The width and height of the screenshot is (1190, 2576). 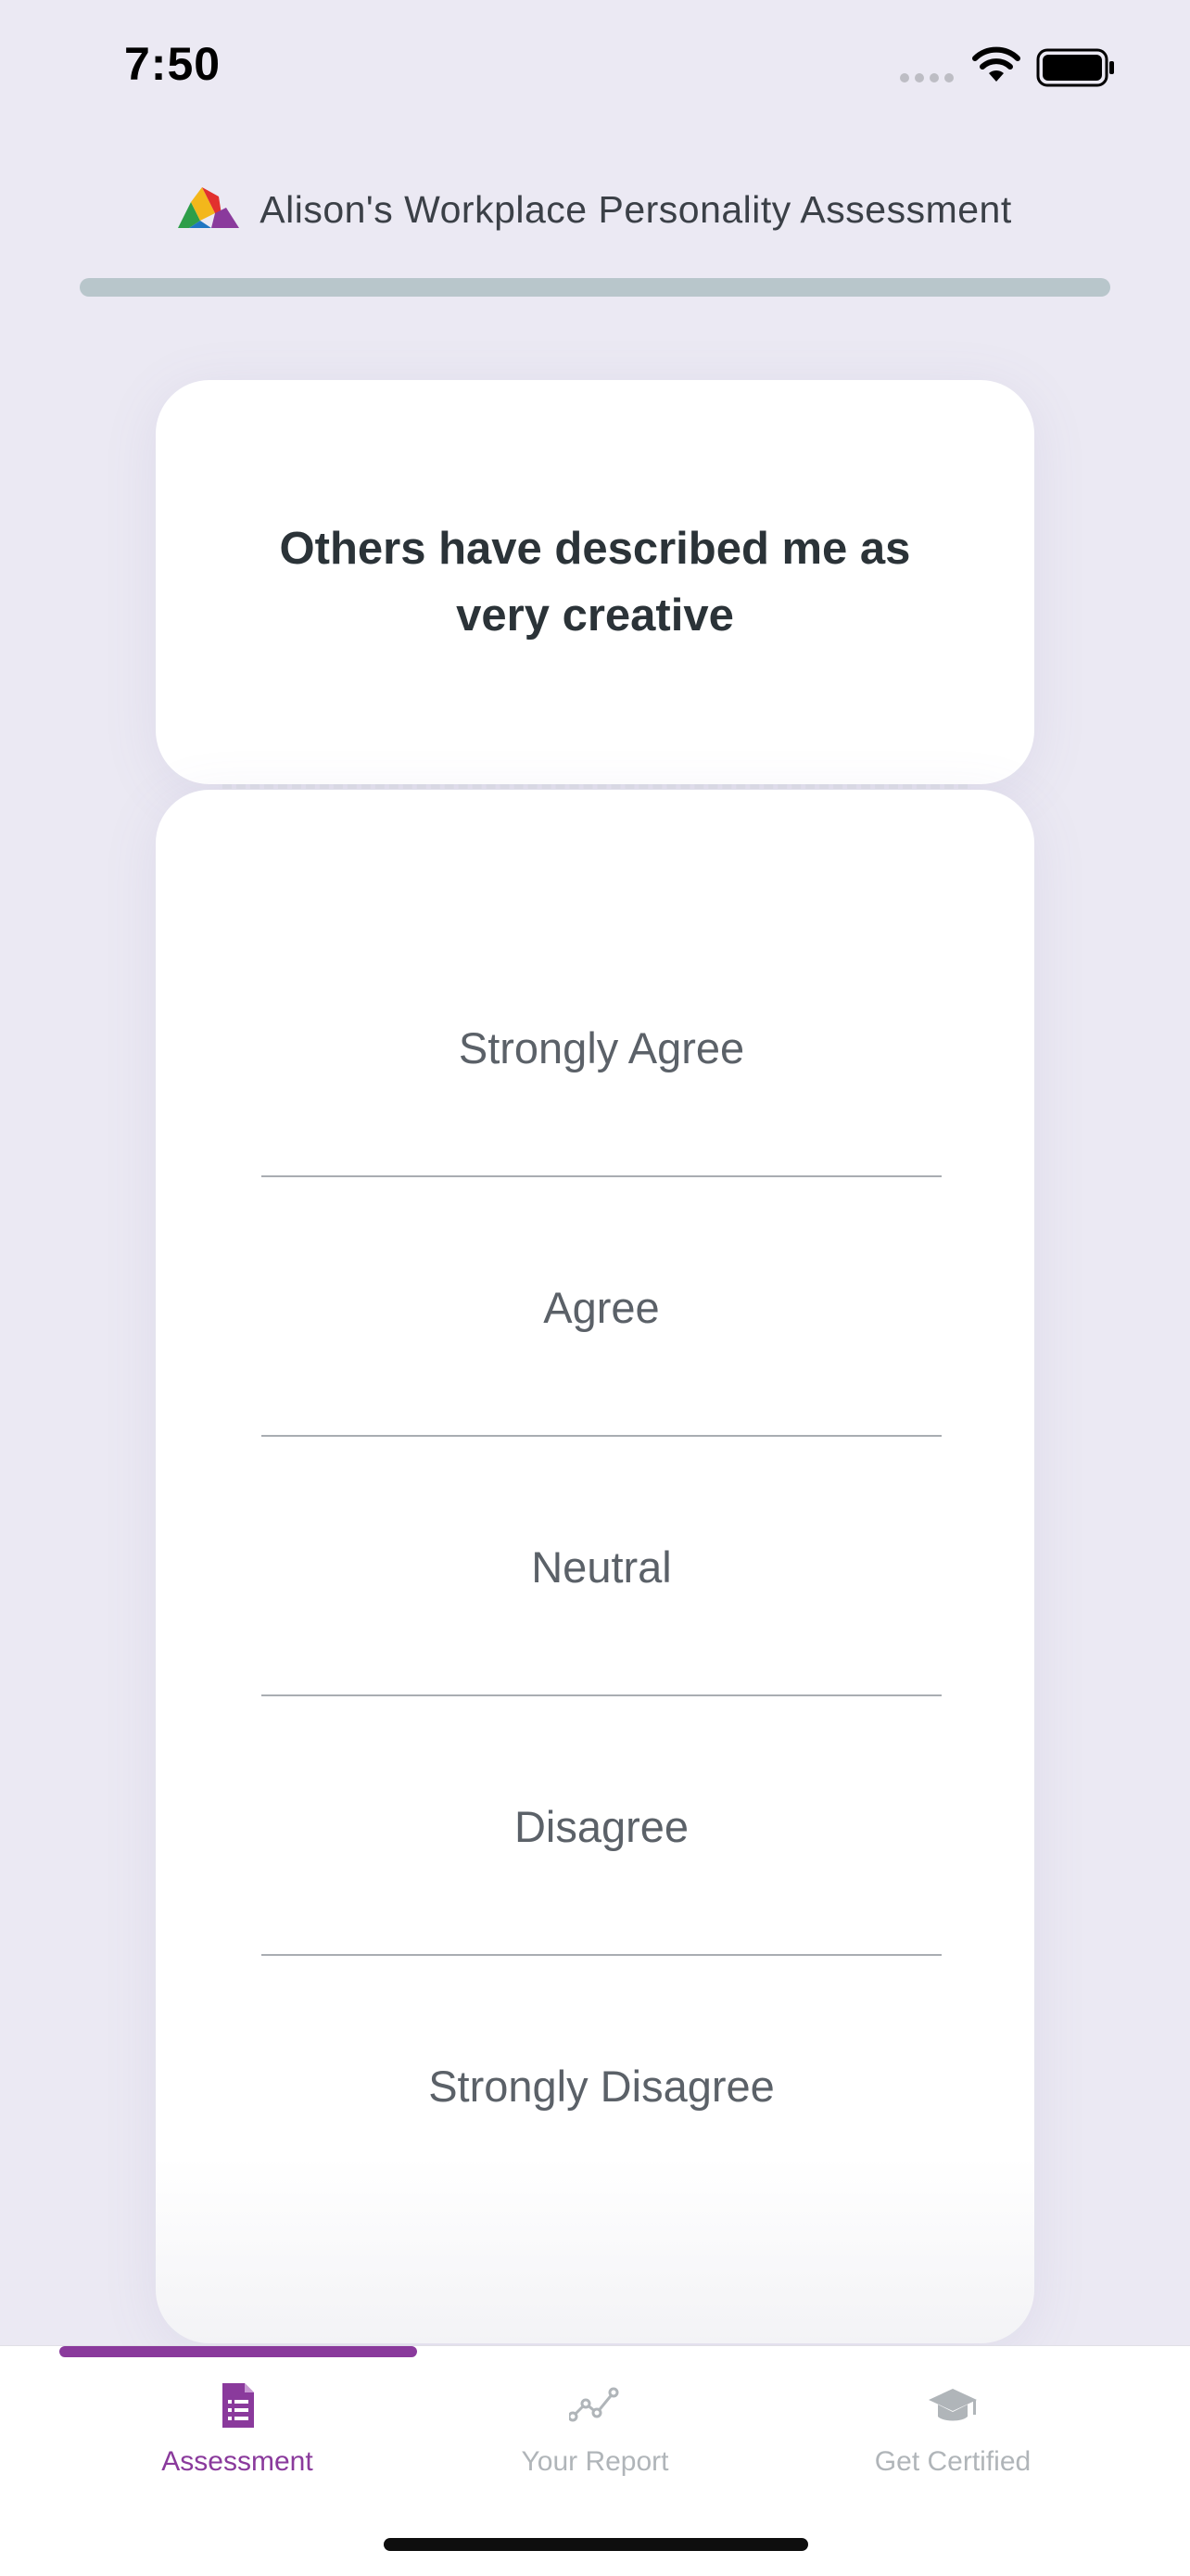 What do you see at coordinates (596, 2544) in the screenshot?
I see `home-indicator` at bounding box center [596, 2544].